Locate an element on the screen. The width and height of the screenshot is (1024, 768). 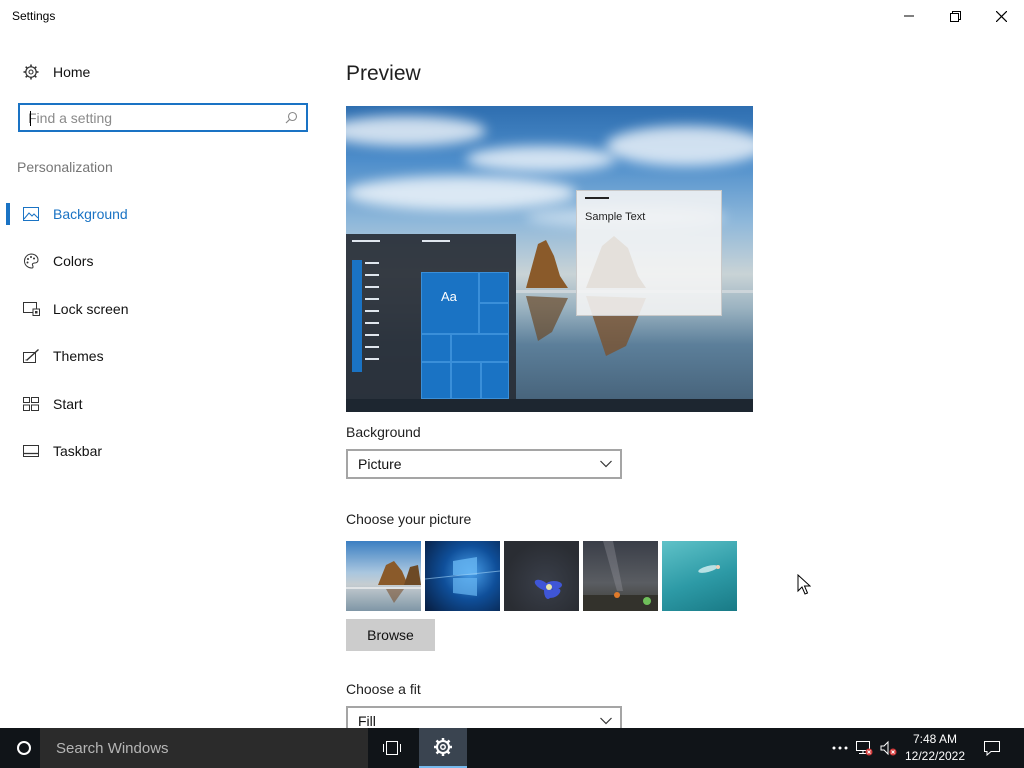
thumbnail-underwater-swimmer is located at coordinates (699, 576).